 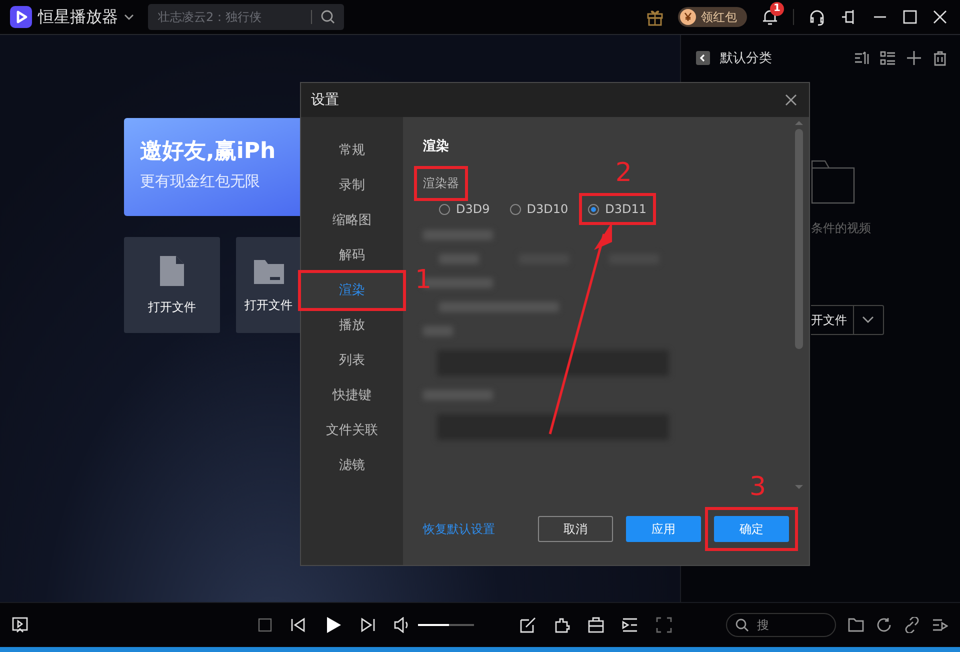 I want to click on highlight-frame, so click(x=441, y=183).